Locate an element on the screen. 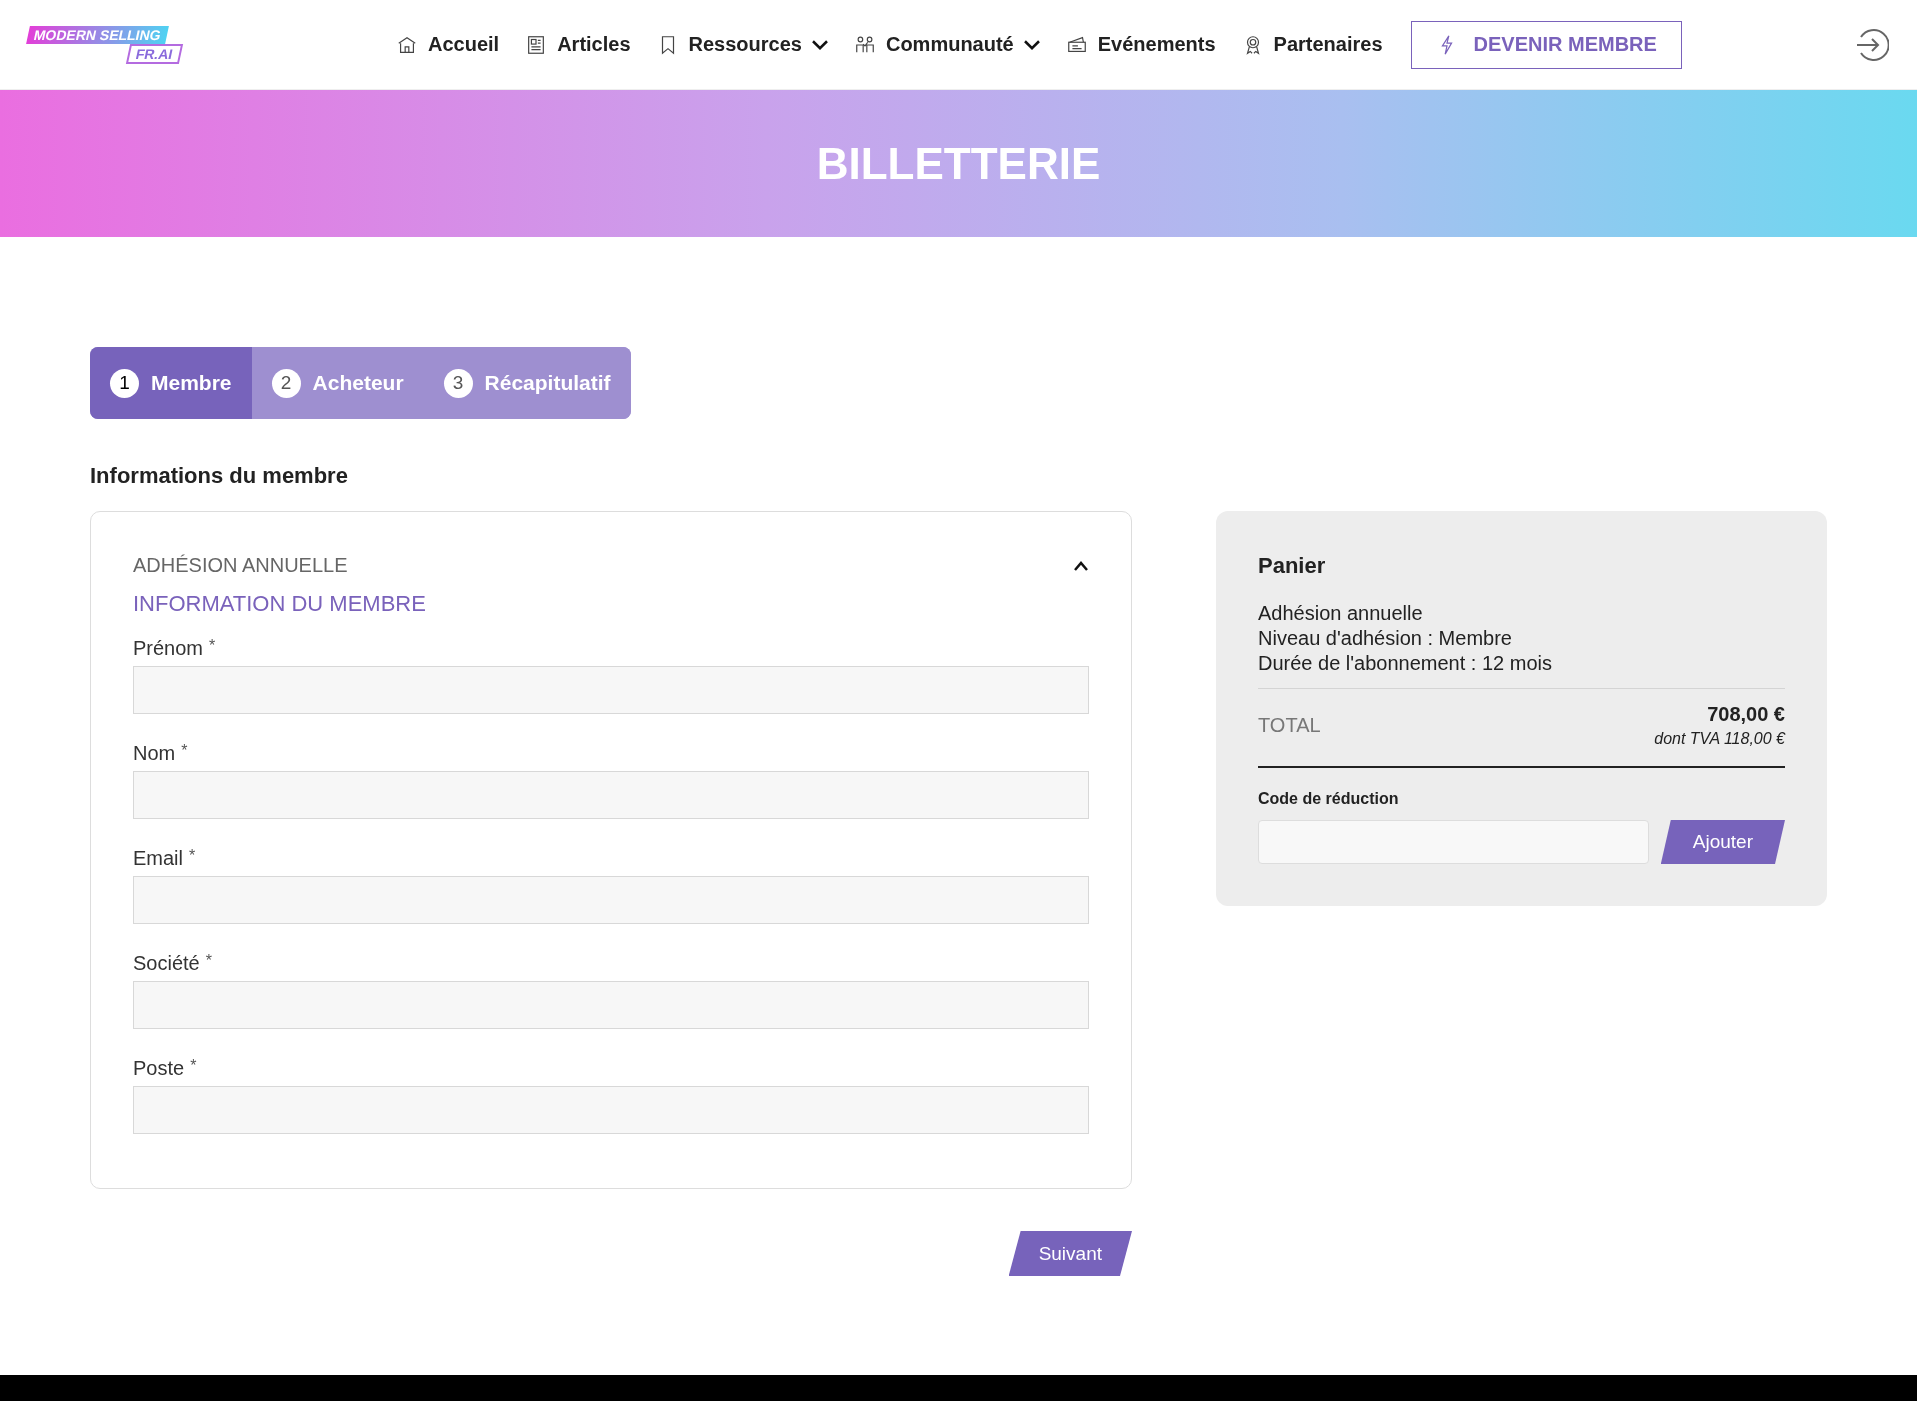 The width and height of the screenshot is (1917, 1401). cart-line: Niveau d'adhésion : Membre is located at coordinates (1385, 638).